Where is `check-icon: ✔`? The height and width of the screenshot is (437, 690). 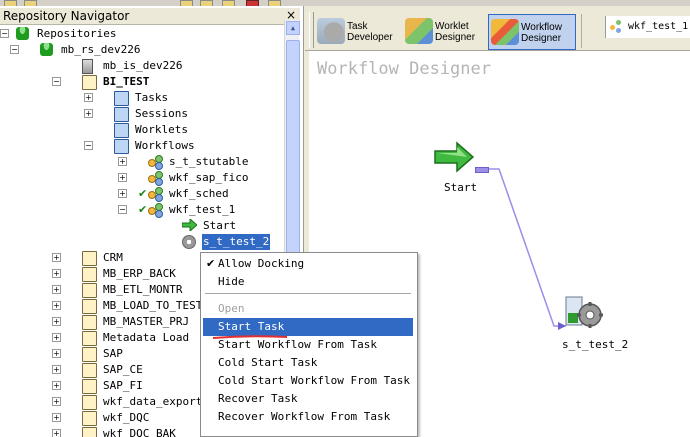
check-icon: ✔ is located at coordinates (143, 193).